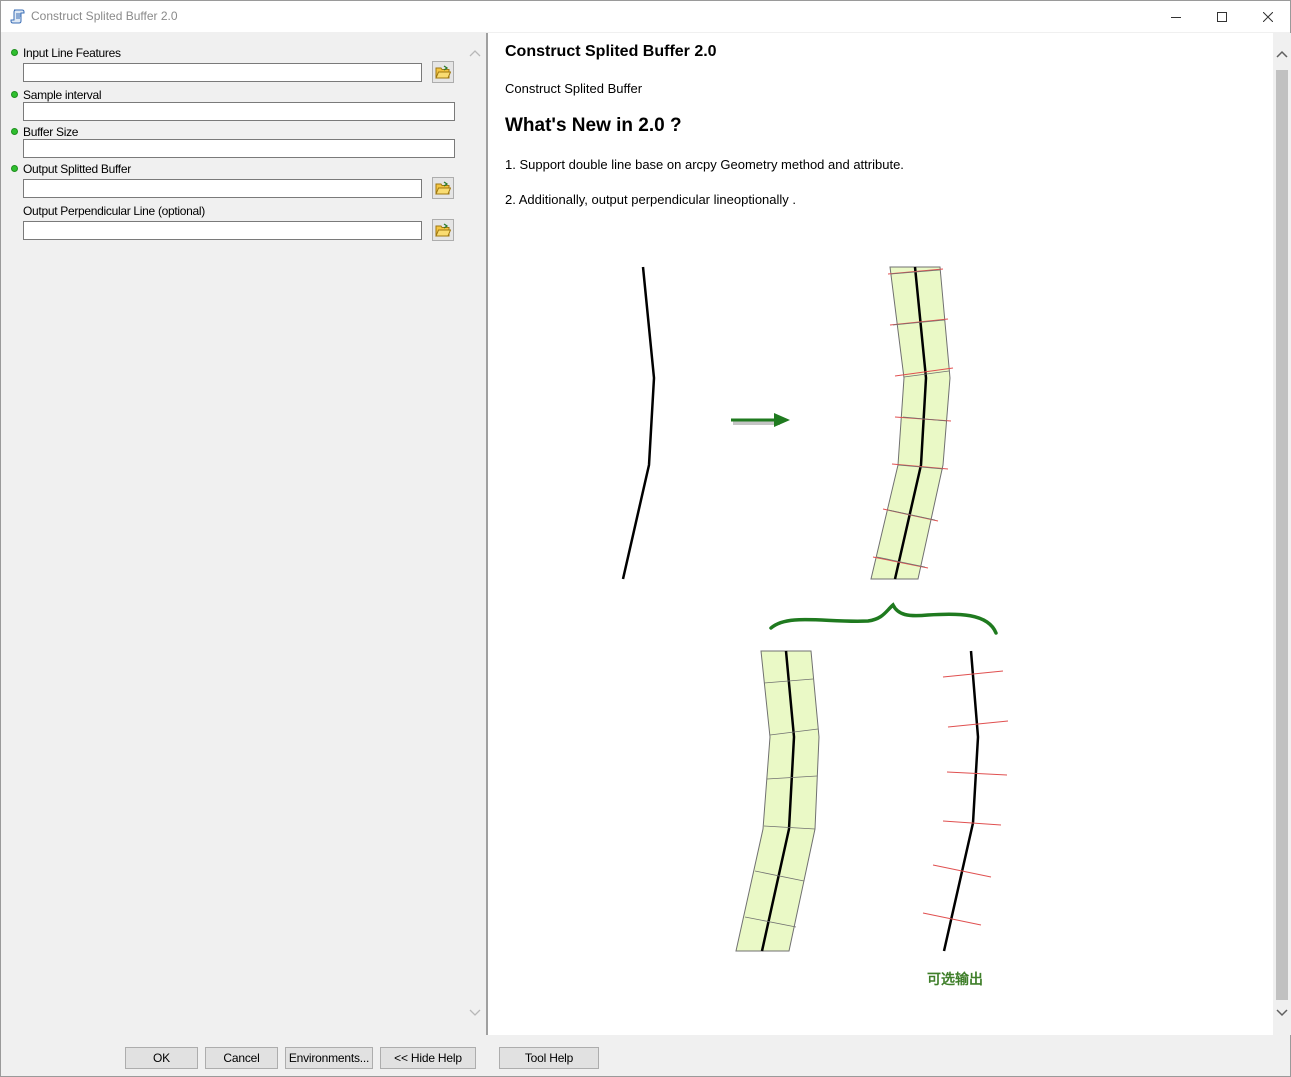 This screenshot has height=1077, width=1291. I want to click on perpendicular-lines-output, so click(965, 801).